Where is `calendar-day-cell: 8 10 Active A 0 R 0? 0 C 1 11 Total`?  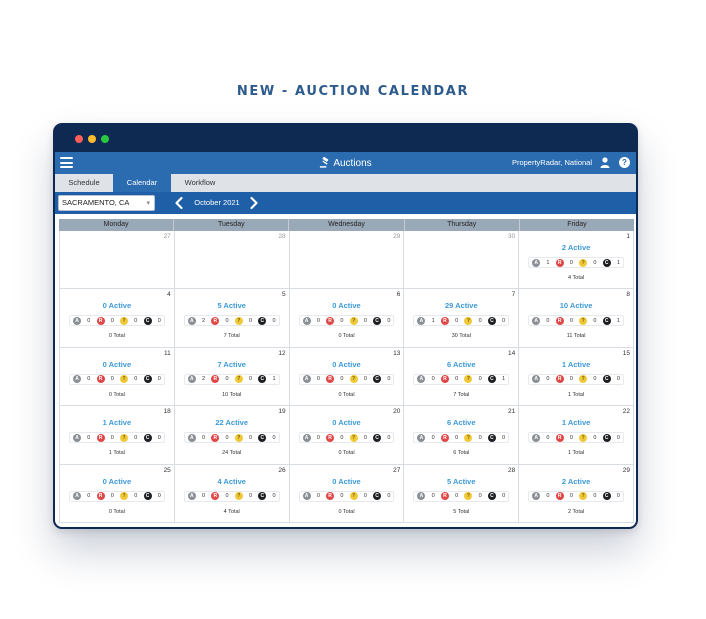
calendar-day-cell: 8 10 Active A 0 R 0? 0 C 1 11 Total is located at coordinates (576, 318).